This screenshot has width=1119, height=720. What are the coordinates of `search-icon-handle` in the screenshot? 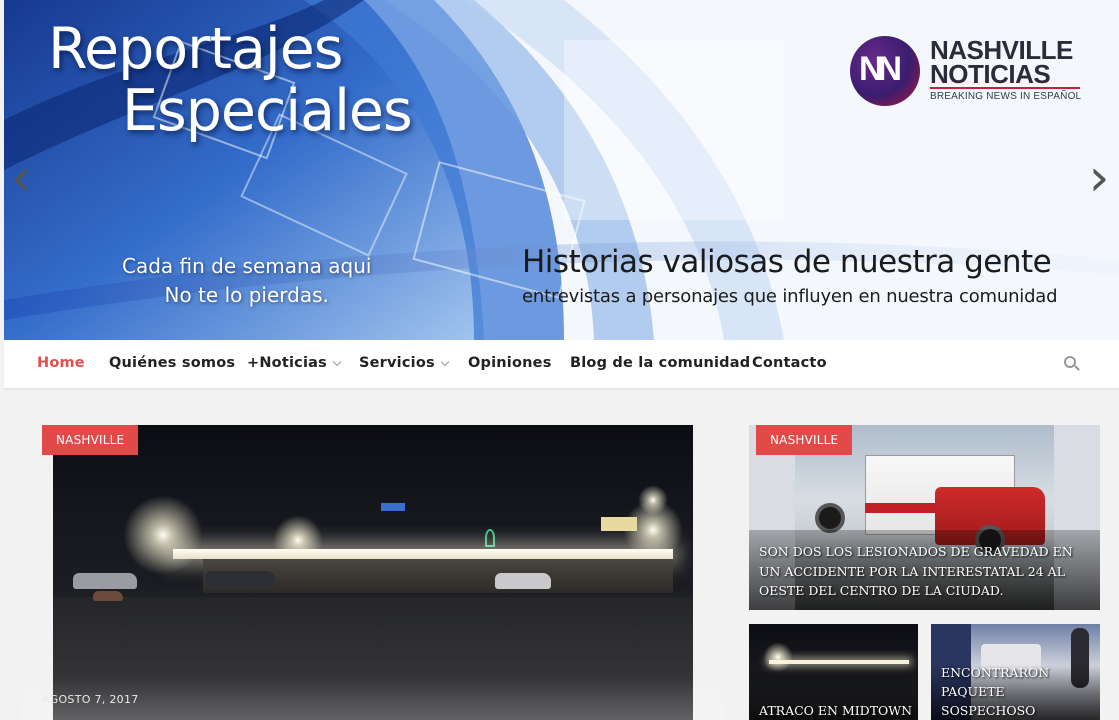 It's located at (1077, 368).